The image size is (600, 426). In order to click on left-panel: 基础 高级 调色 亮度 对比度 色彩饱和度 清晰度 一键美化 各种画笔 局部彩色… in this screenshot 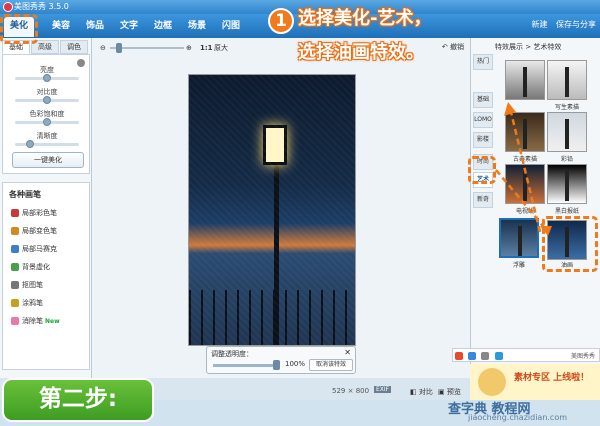, I will do `click(46, 208)`.